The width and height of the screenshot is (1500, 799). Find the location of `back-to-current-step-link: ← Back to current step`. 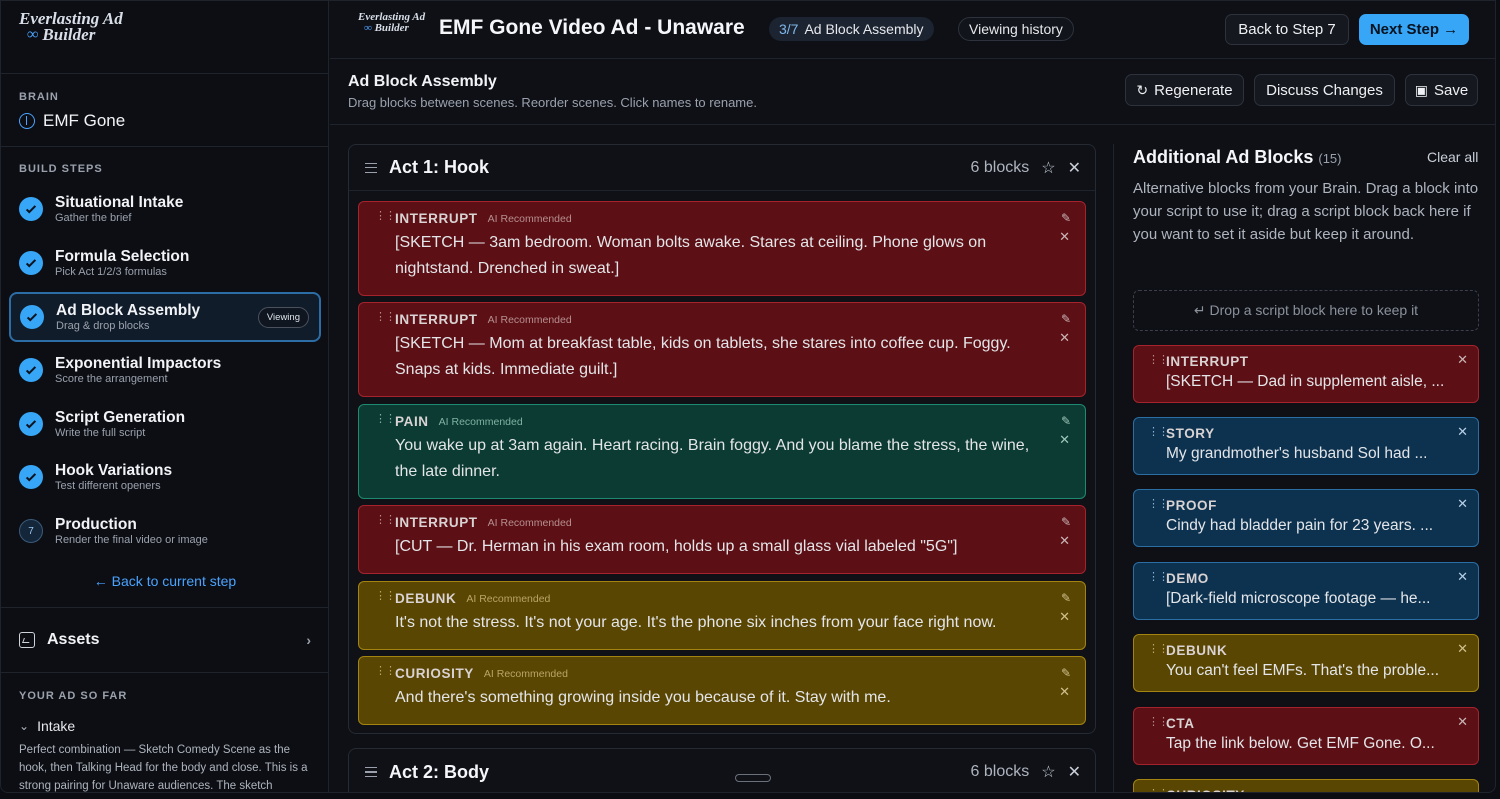

back-to-current-step-link: ← Back to current step is located at coordinates (164, 581).